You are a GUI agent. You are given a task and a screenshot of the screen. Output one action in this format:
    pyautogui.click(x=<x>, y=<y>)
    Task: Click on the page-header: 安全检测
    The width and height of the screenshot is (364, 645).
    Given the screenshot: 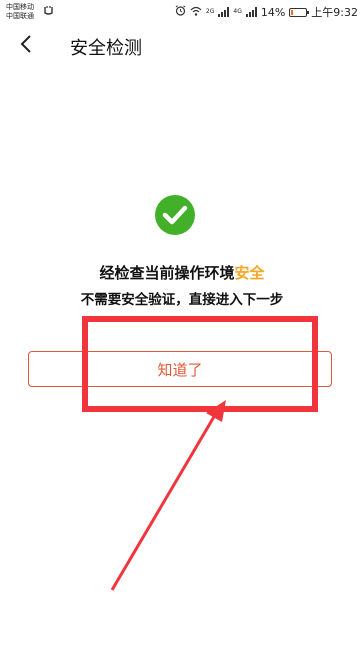 What is the action you would take?
    pyautogui.click(x=182, y=46)
    